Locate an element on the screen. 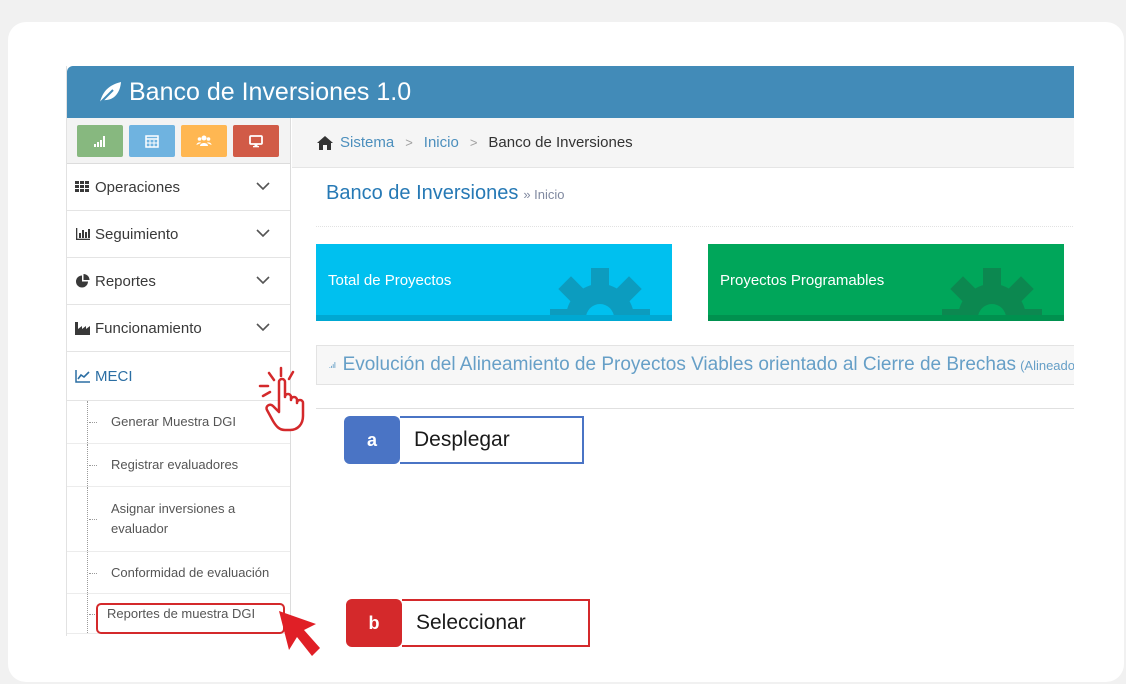 The height and width of the screenshot is (684, 1126). calendar-icon is located at coordinates (152, 141).